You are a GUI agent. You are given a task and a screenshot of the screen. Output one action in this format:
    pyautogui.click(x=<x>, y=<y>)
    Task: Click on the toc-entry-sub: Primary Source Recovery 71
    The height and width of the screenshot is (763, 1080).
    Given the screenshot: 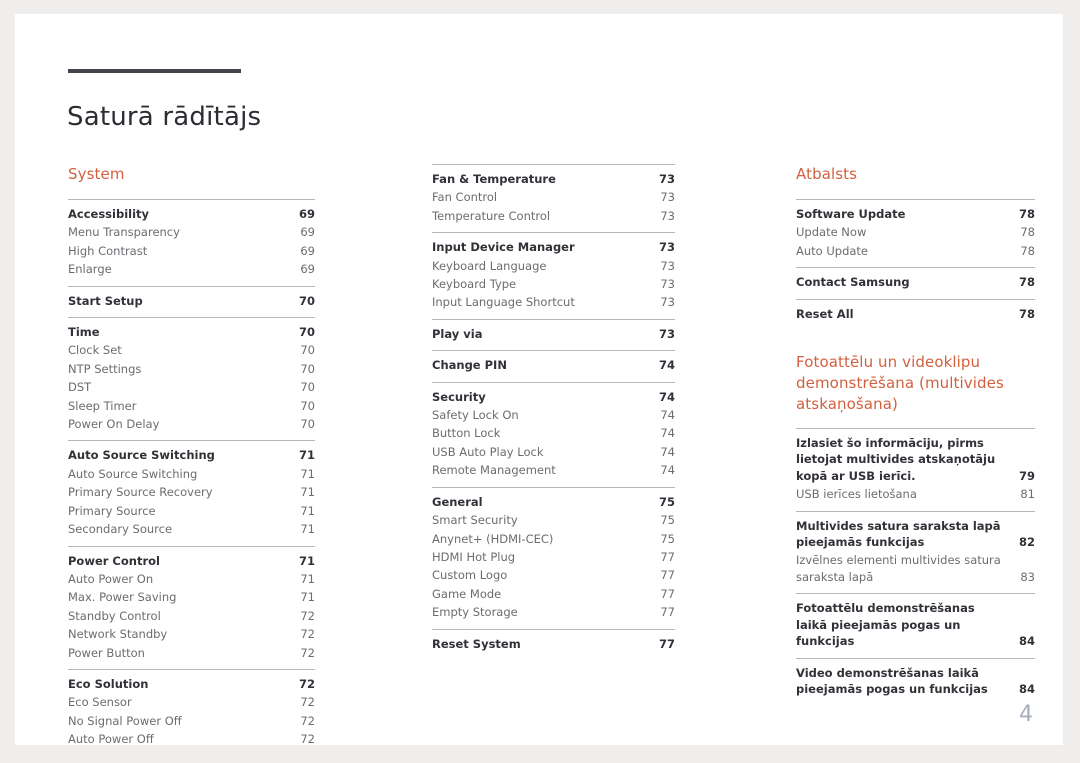 What is the action you would take?
    pyautogui.click(x=191, y=492)
    